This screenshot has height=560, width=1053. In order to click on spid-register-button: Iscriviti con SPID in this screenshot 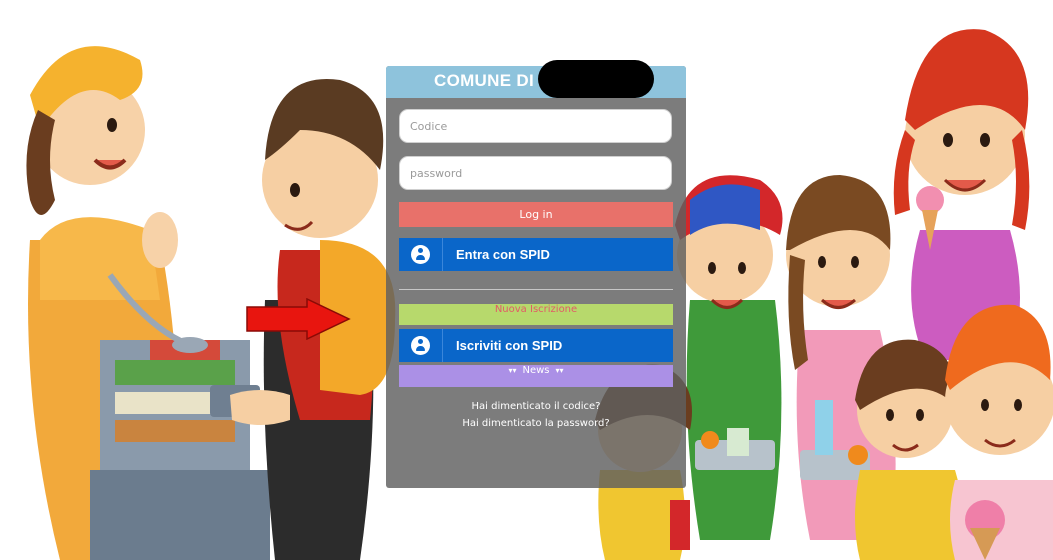, I will do `click(536, 345)`.